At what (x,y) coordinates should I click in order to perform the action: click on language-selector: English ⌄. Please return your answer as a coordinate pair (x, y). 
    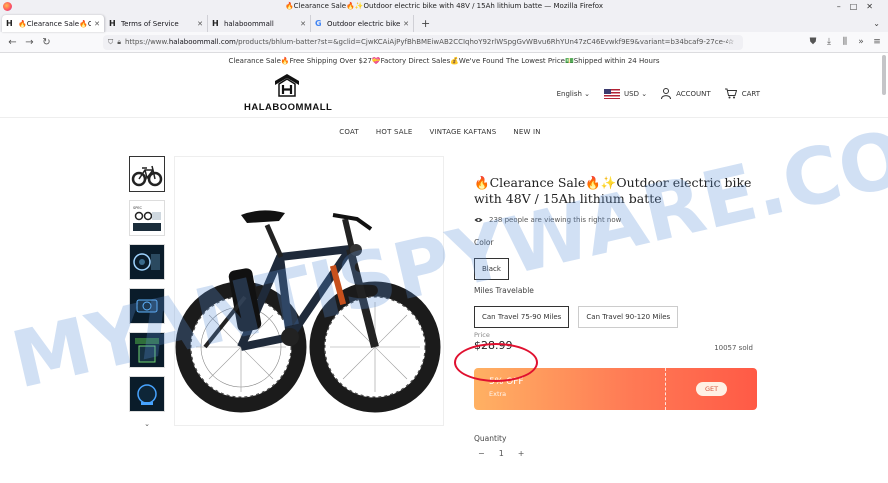
    Looking at the image, I should click on (573, 94).